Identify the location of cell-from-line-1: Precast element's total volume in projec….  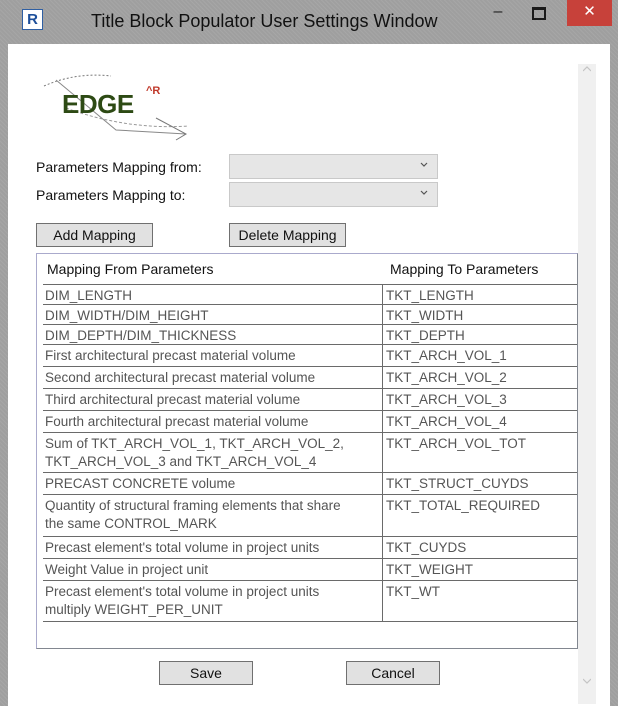
(182, 591).